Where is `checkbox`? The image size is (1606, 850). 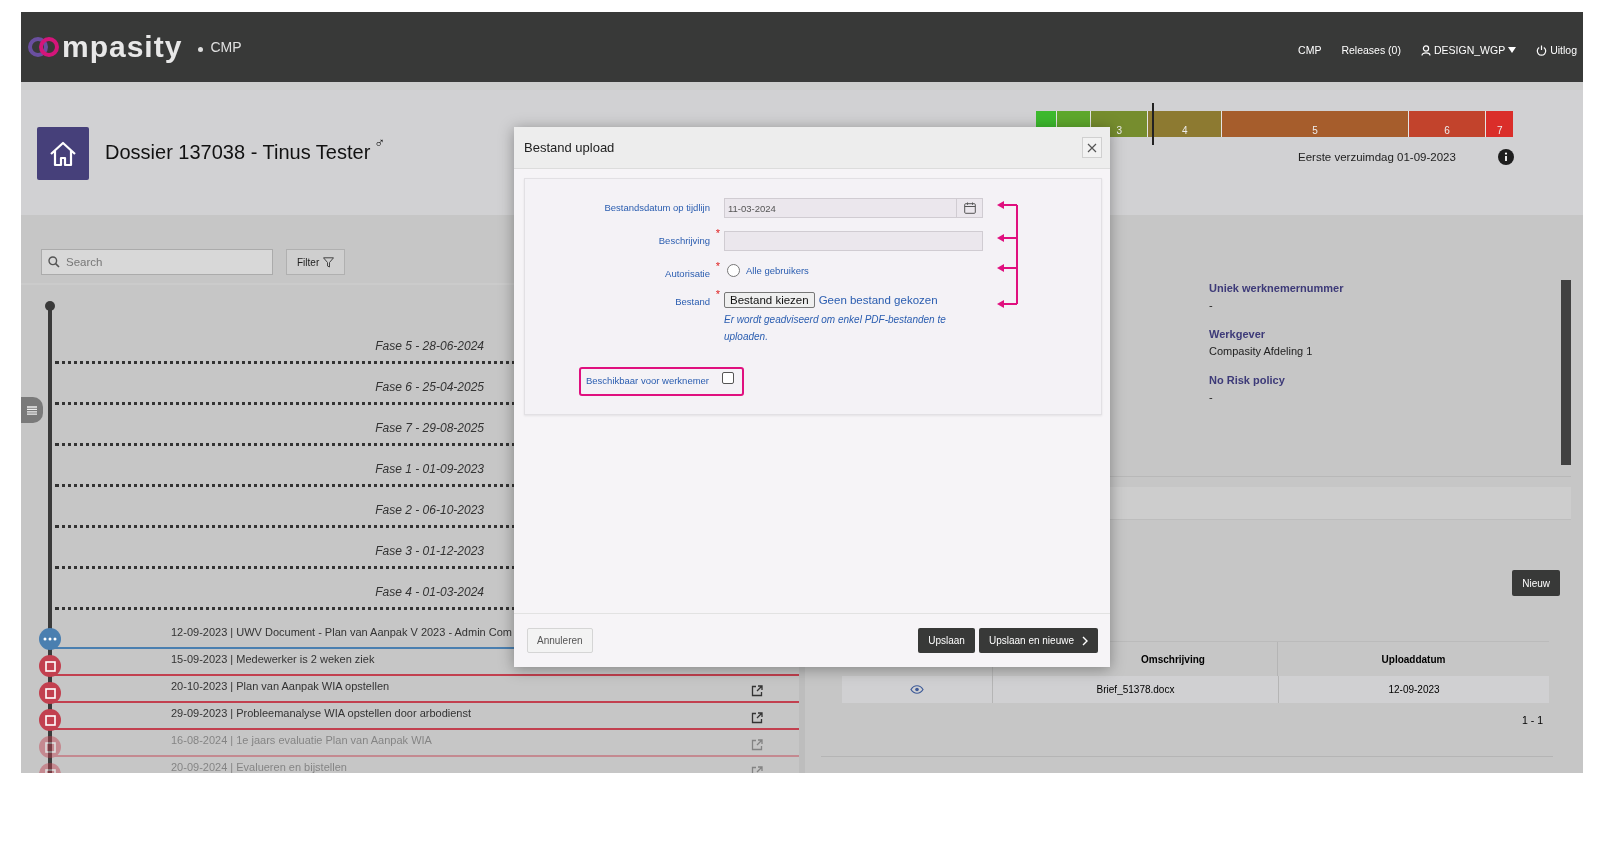
checkbox is located at coordinates (728, 377).